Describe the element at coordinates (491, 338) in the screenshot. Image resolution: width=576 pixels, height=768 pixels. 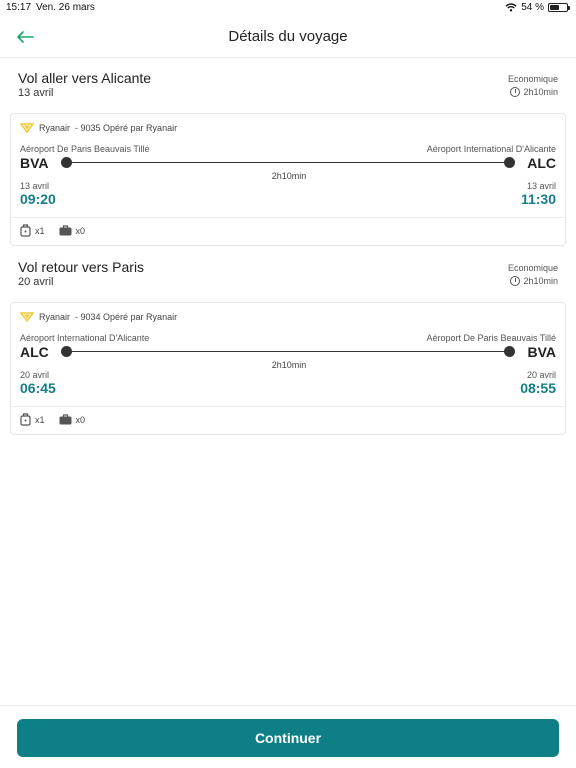
I see `arrival-airport: Aéroport De Paris Beauvais Tillé` at that location.